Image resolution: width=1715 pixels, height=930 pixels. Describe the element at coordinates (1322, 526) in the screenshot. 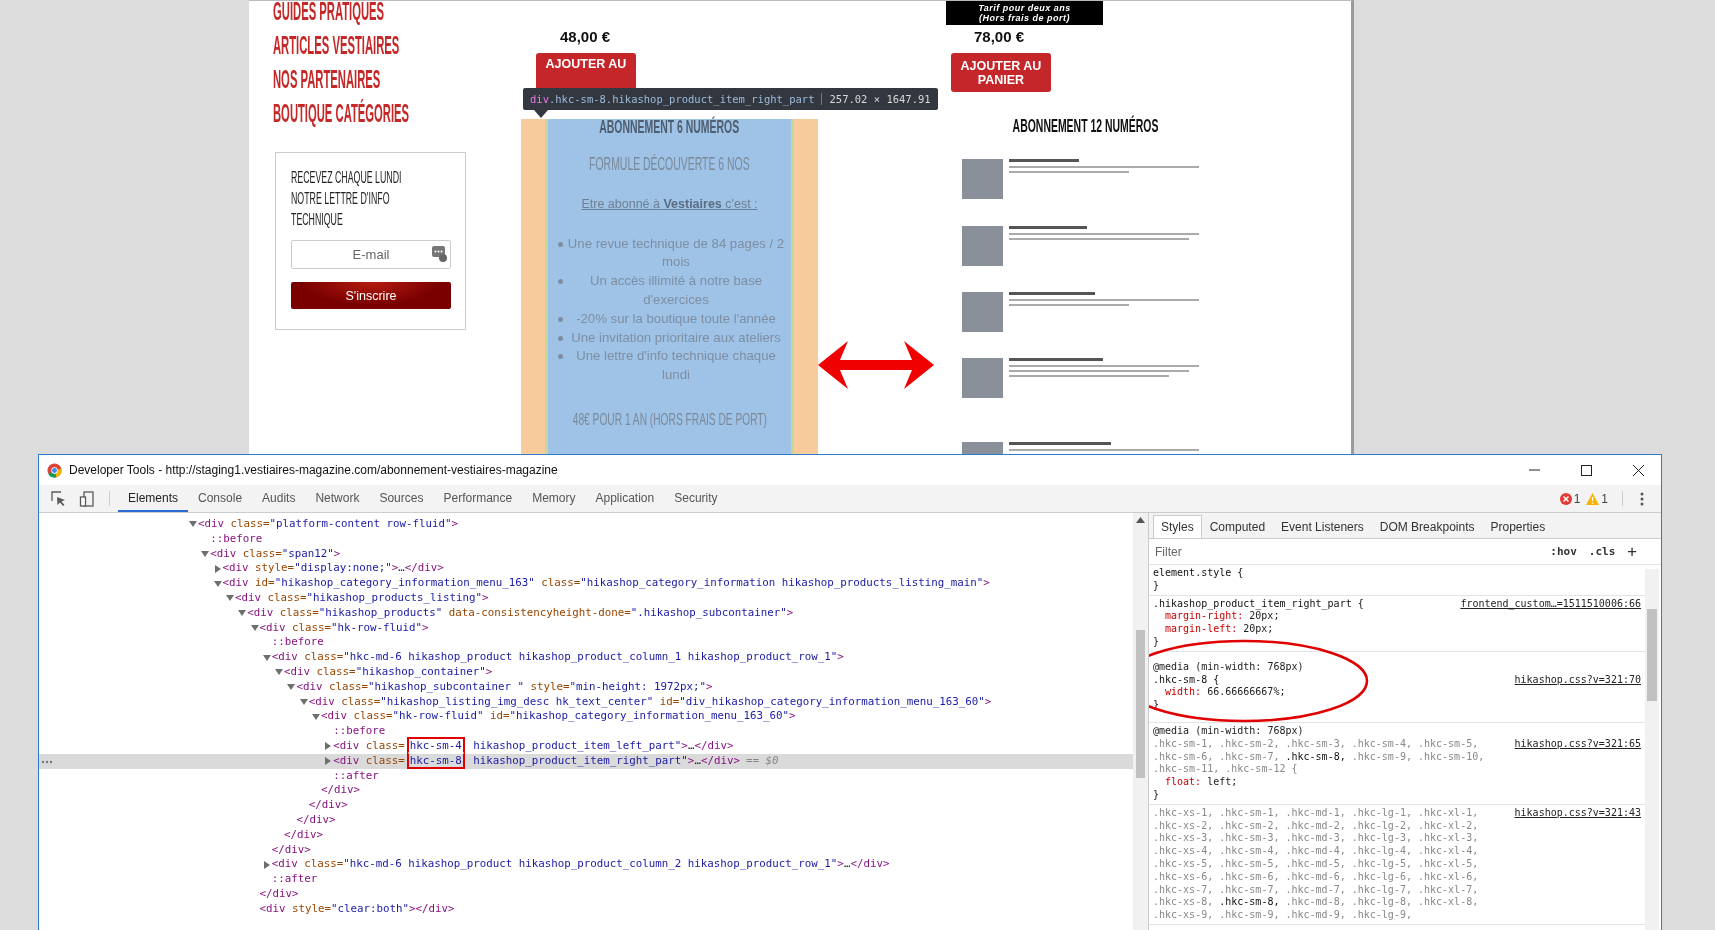

I see `sidebar-tab: Event Listeners` at that location.